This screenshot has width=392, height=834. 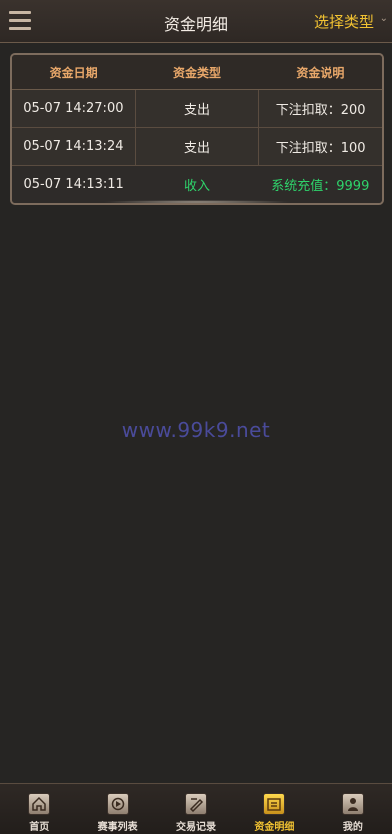 I want to click on event-list-icon, so click(x=117, y=804).